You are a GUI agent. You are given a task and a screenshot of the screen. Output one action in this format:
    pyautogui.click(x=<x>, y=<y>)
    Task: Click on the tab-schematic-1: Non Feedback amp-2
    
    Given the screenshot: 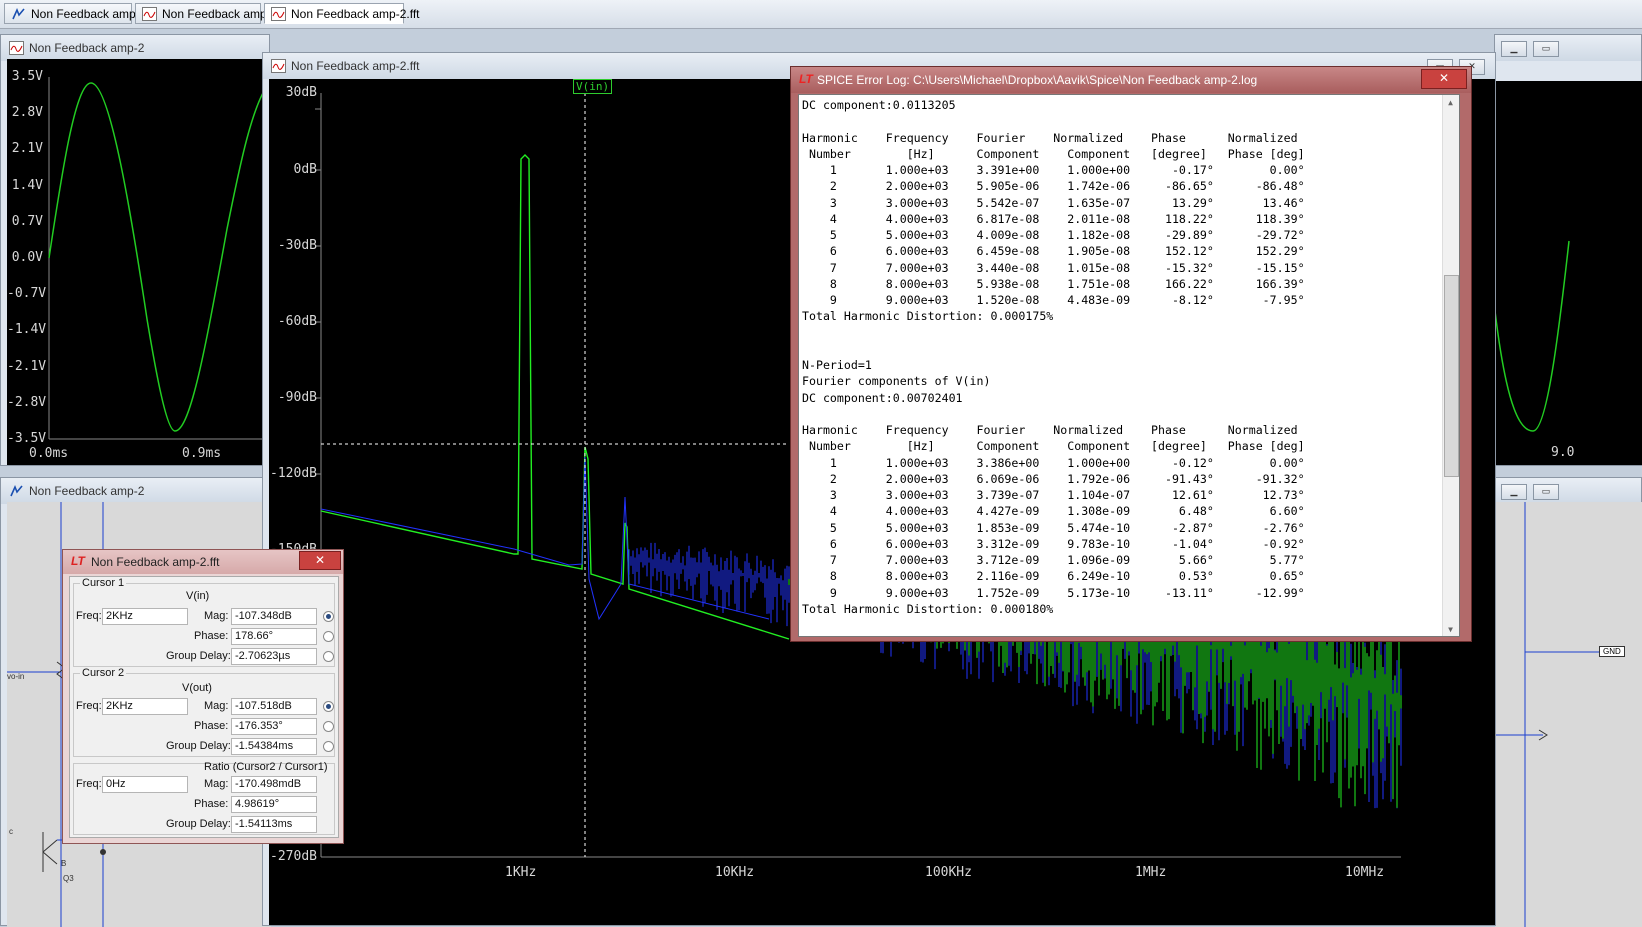 What is the action you would take?
    pyautogui.click(x=75, y=13)
    